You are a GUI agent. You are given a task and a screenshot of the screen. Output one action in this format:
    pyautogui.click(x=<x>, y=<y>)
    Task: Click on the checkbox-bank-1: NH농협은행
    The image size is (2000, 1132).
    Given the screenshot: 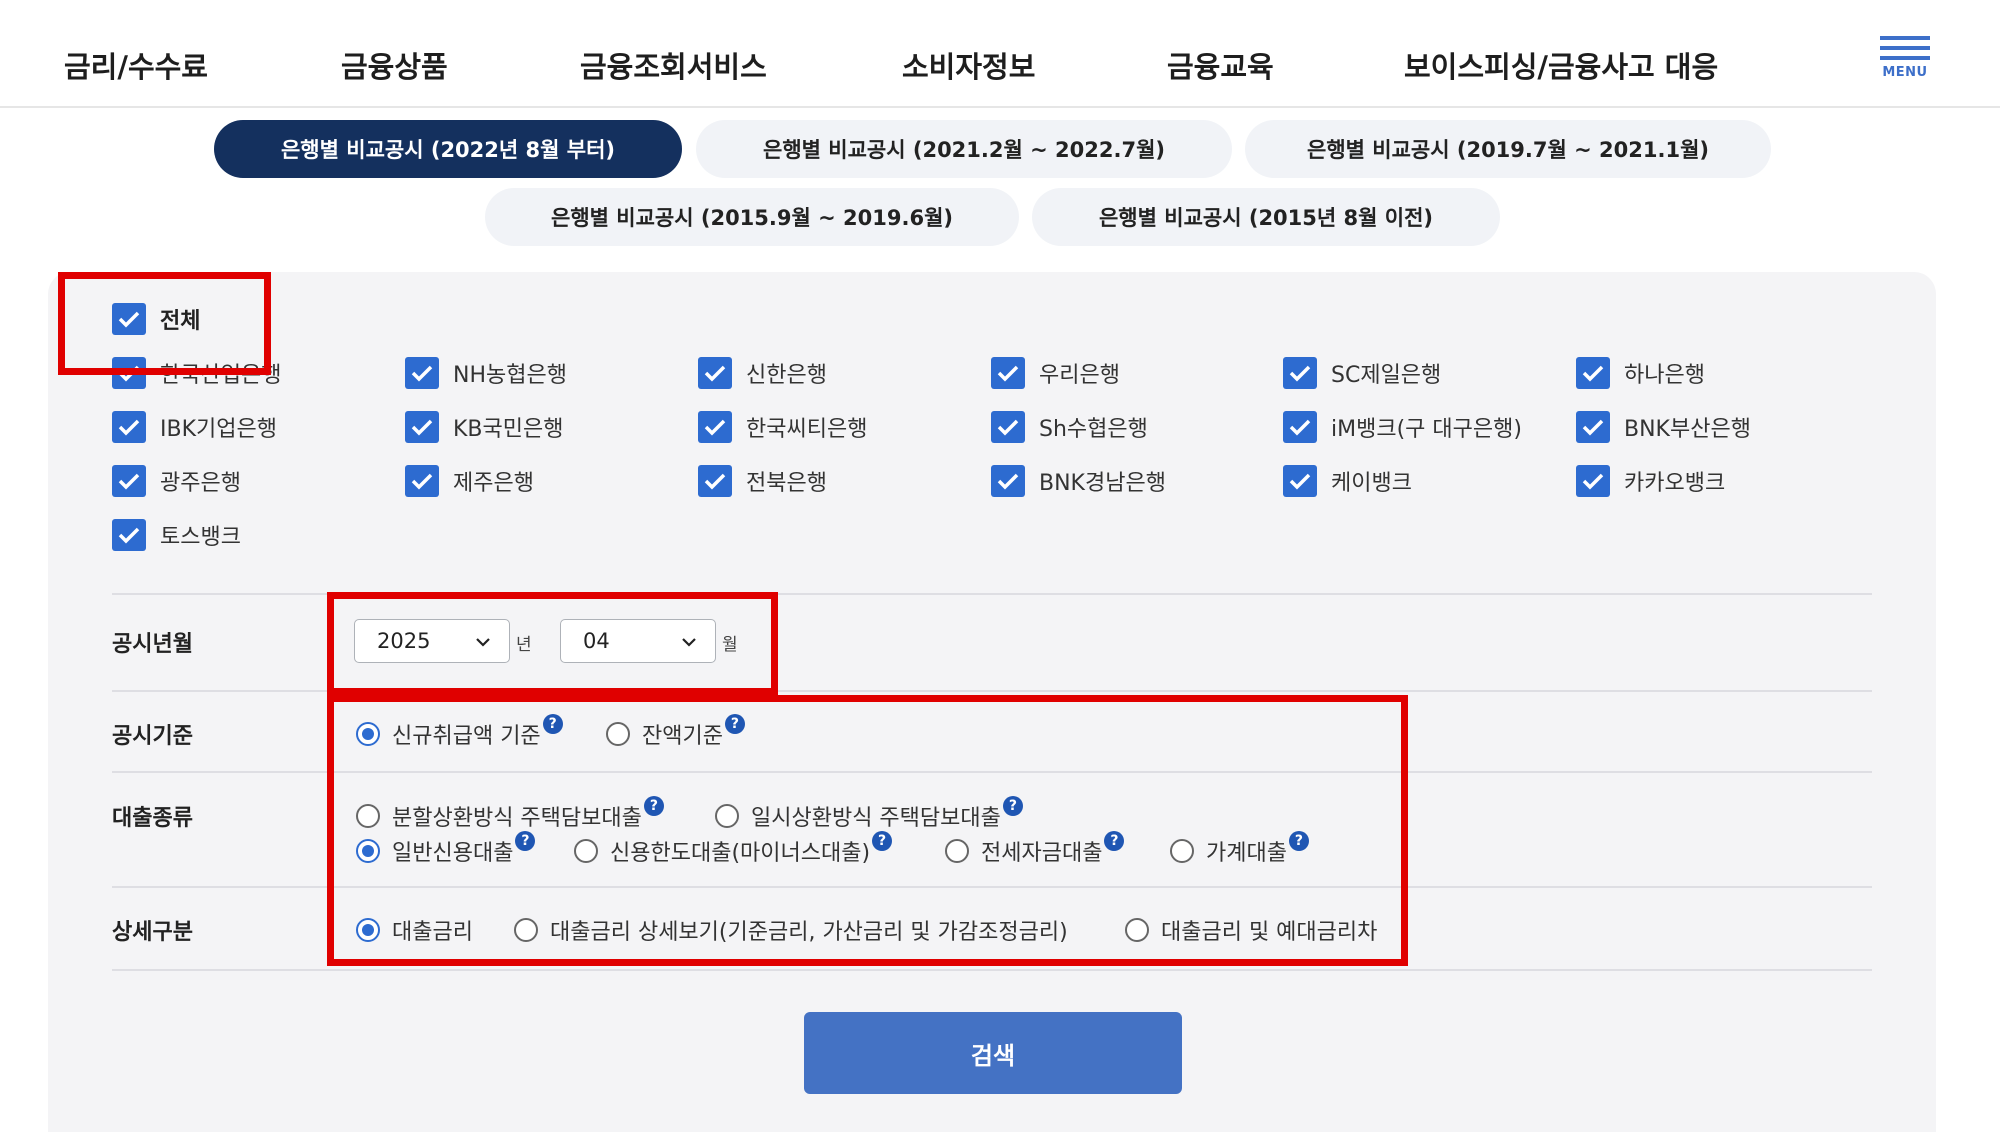 What is the action you would take?
    pyautogui.click(x=486, y=373)
    